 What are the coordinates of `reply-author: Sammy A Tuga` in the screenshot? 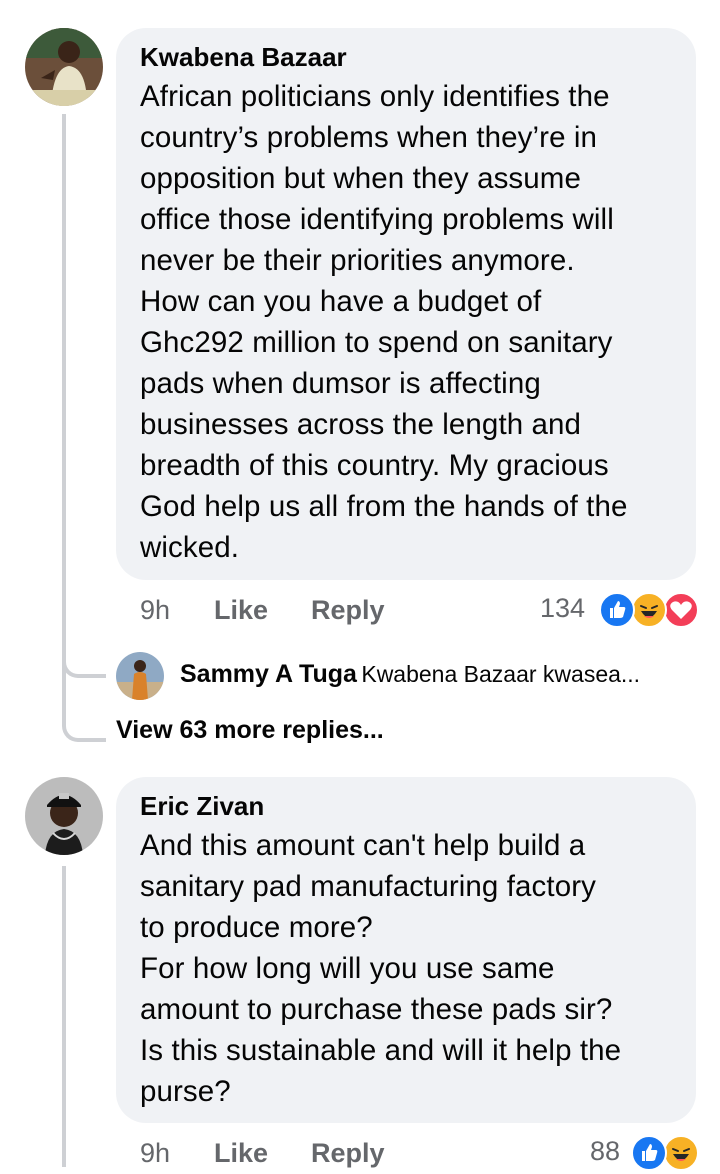 It's located at (268, 674).